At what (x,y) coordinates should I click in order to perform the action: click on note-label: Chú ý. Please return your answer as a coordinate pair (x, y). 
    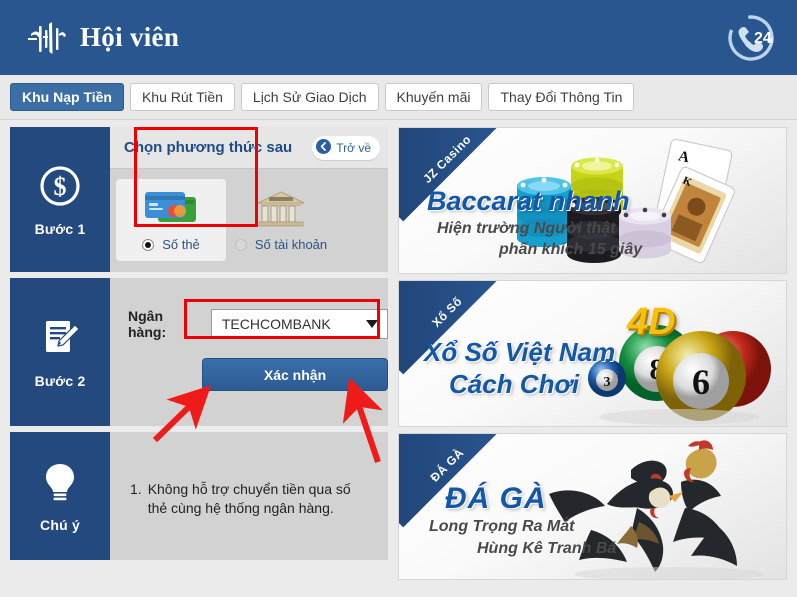
    Looking at the image, I should click on (60, 525).